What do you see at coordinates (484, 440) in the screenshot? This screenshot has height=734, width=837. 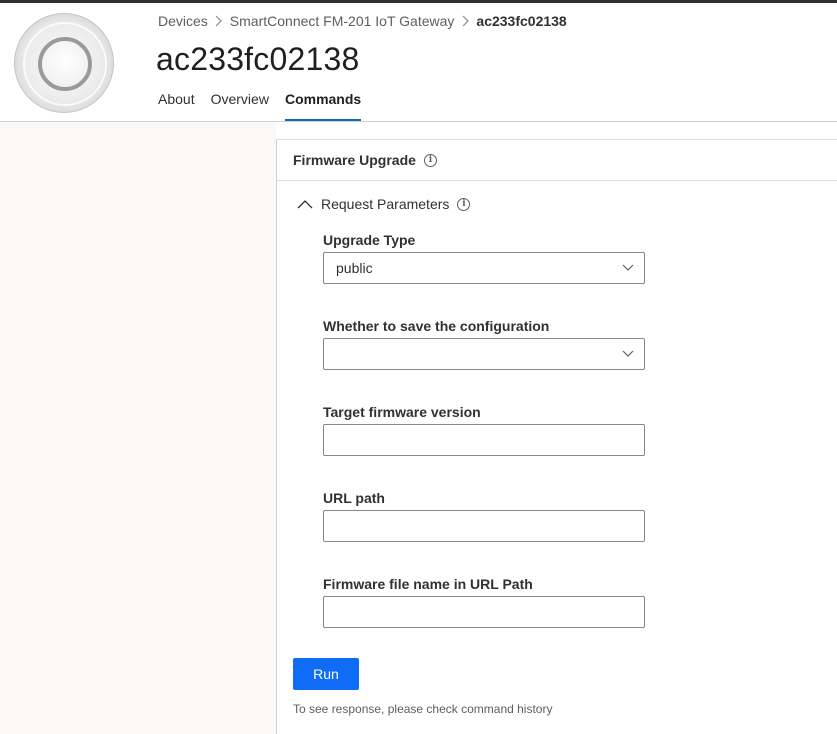 I see `target-firmware-version-input` at bounding box center [484, 440].